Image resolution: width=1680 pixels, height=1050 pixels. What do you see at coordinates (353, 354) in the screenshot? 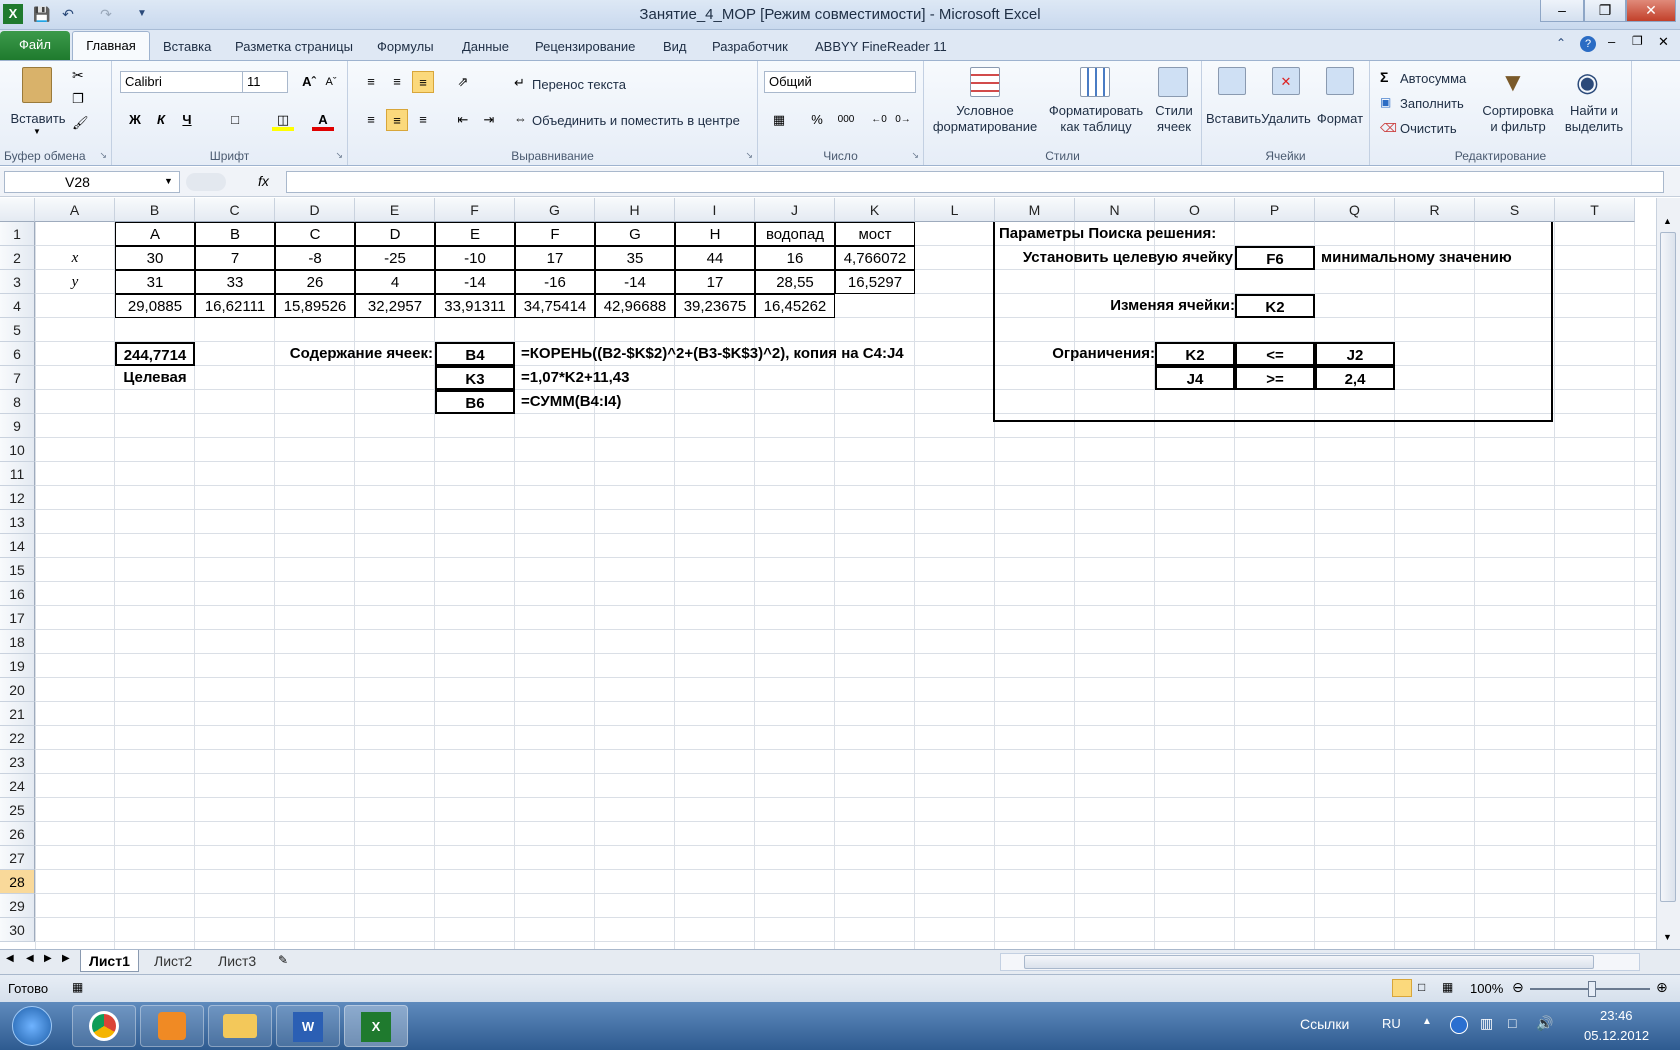
I see `contents-label: Содержание ячеек:` at bounding box center [353, 354].